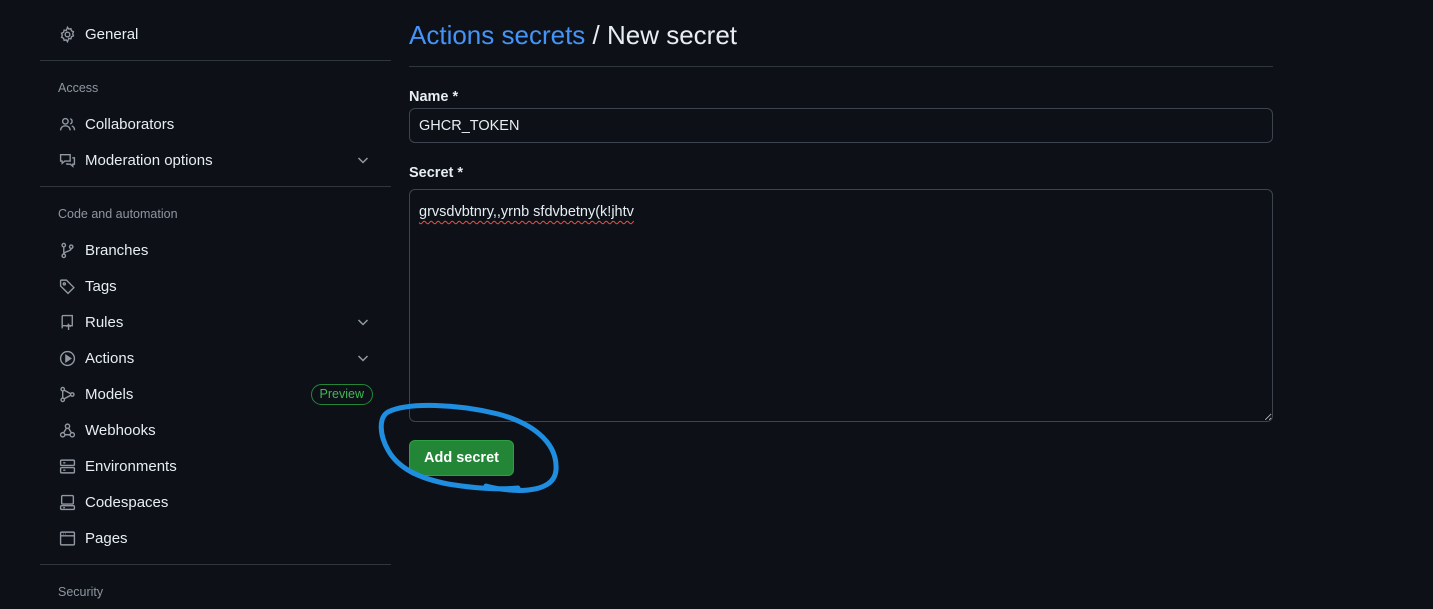 The height and width of the screenshot is (609, 1433). Describe the element at coordinates (149, 160) in the screenshot. I see `sidebar-item-label: Moderation options` at that location.